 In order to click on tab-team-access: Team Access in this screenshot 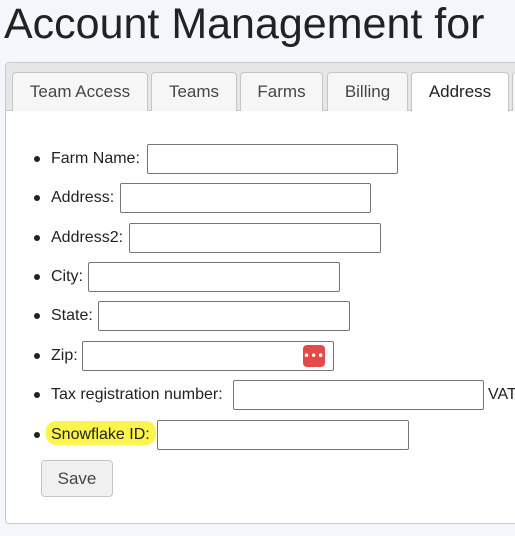, I will do `click(80, 91)`.